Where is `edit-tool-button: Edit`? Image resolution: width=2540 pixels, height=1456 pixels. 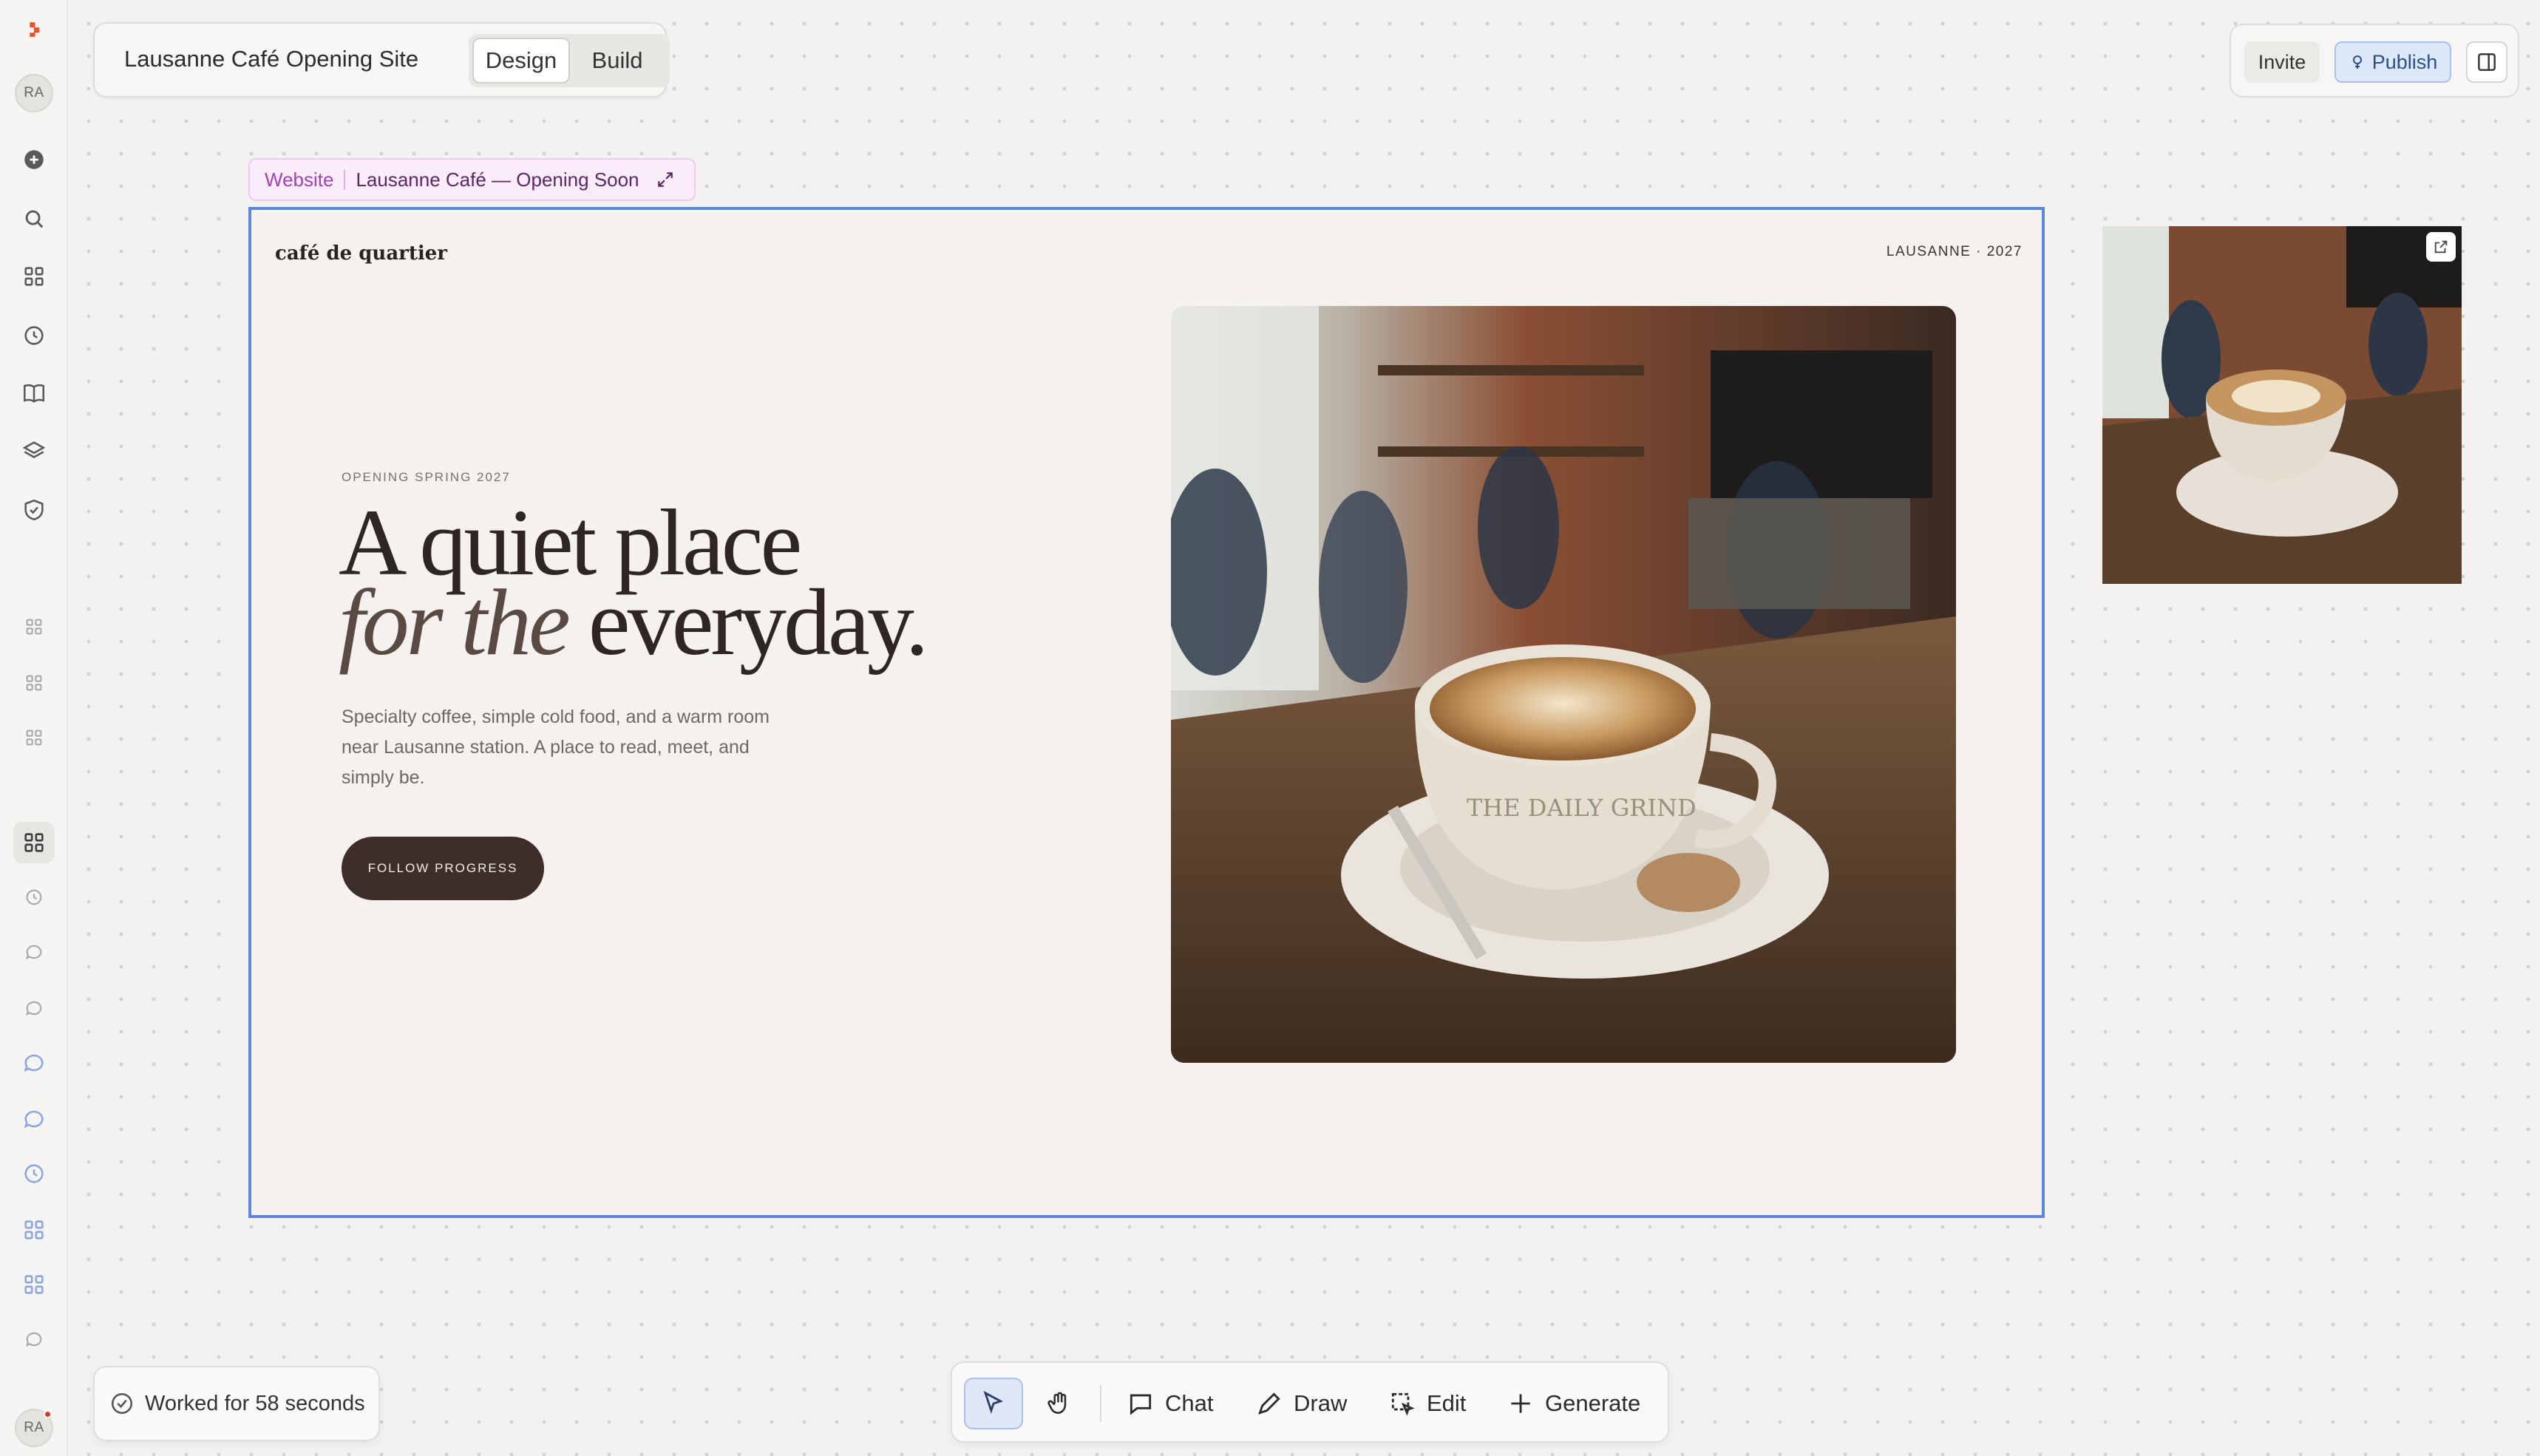
edit-tool-button: Edit is located at coordinates (1427, 1403).